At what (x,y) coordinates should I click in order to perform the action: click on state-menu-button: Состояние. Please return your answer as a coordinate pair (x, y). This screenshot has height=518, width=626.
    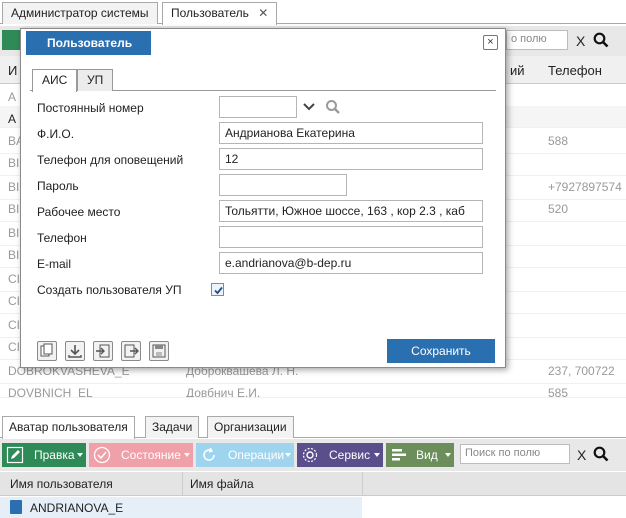
    Looking at the image, I should click on (141, 455).